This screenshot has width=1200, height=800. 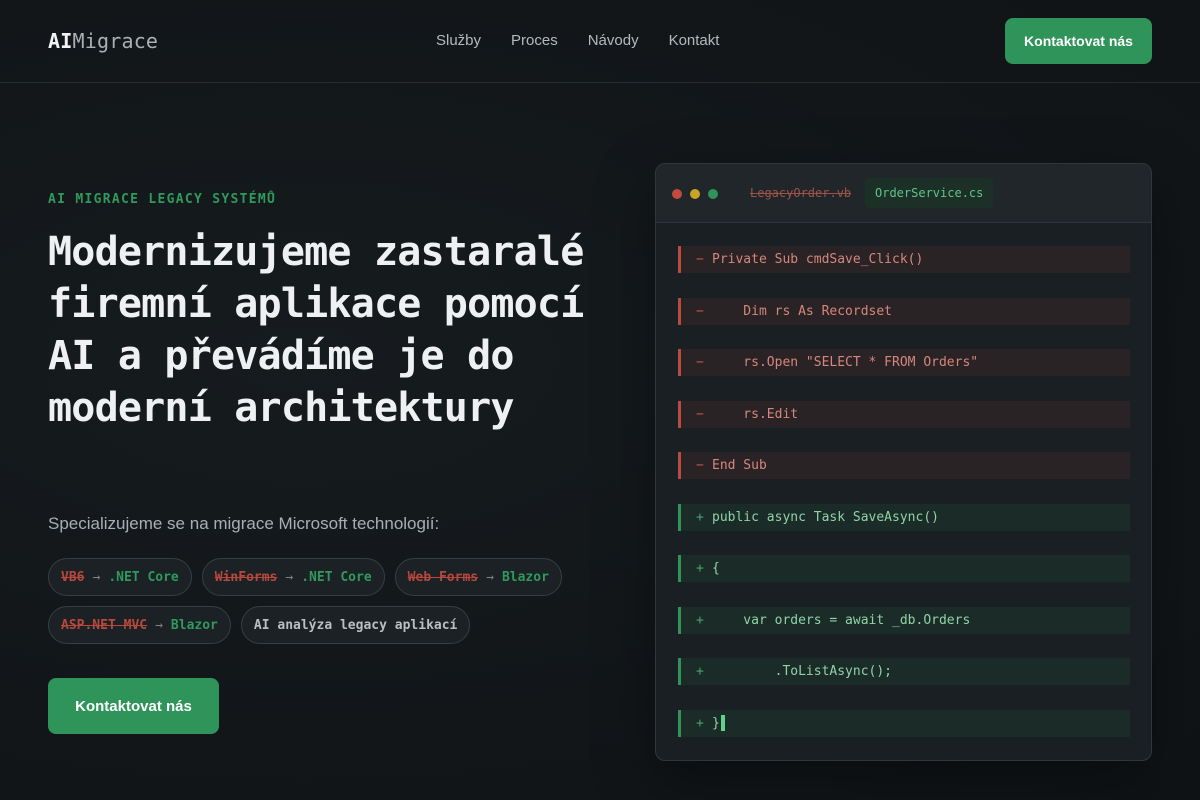 What do you see at coordinates (577, 41) in the screenshot?
I see `main-nav: Služby Proces Návody Kontakt` at bounding box center [577, 41].